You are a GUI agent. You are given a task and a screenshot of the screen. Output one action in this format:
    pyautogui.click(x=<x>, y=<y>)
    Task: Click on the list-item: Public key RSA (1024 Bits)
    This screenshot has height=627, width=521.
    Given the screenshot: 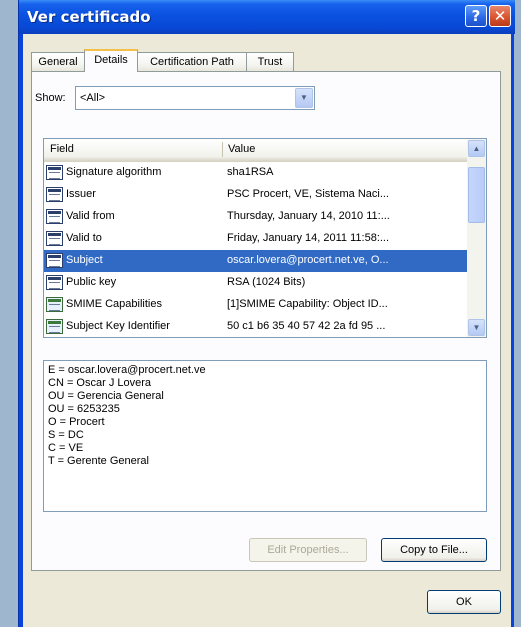 What is the action you would take?
    pyautogui.click(x=256, y=283)
    